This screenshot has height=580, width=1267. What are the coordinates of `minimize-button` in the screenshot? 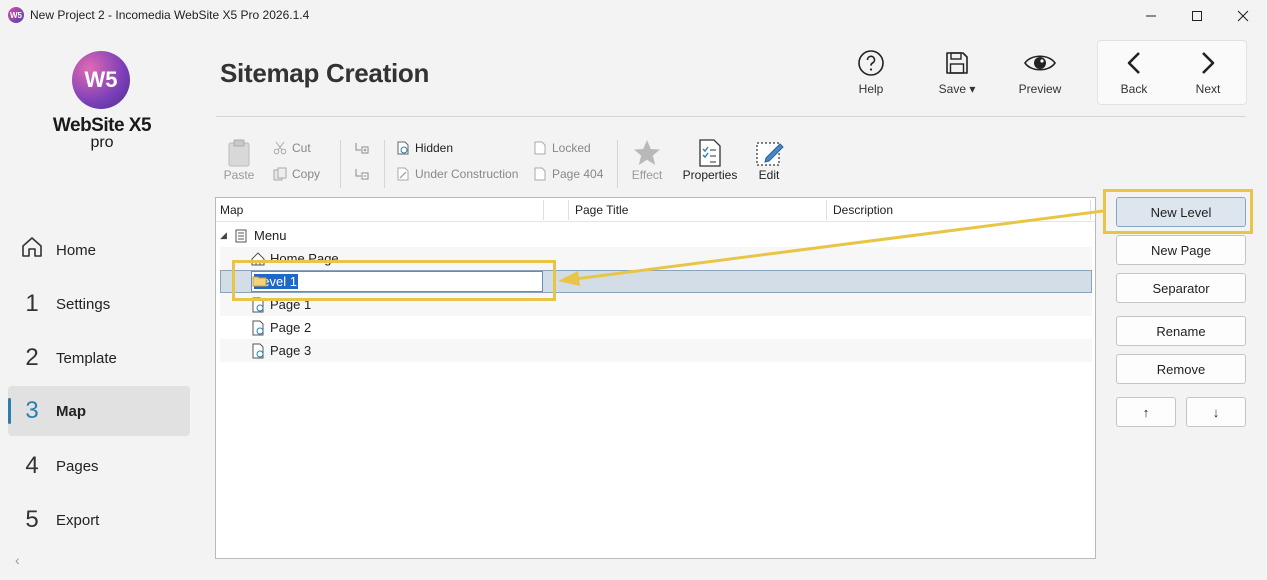 It's located at (1151, 16).